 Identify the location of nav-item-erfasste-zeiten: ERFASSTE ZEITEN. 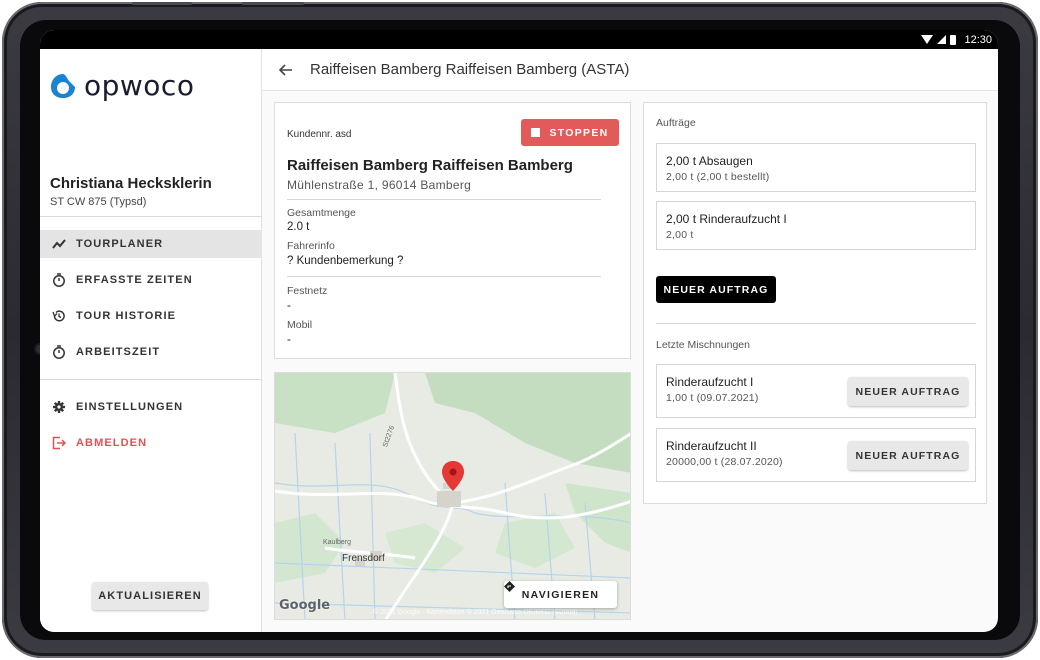
(151, 280).